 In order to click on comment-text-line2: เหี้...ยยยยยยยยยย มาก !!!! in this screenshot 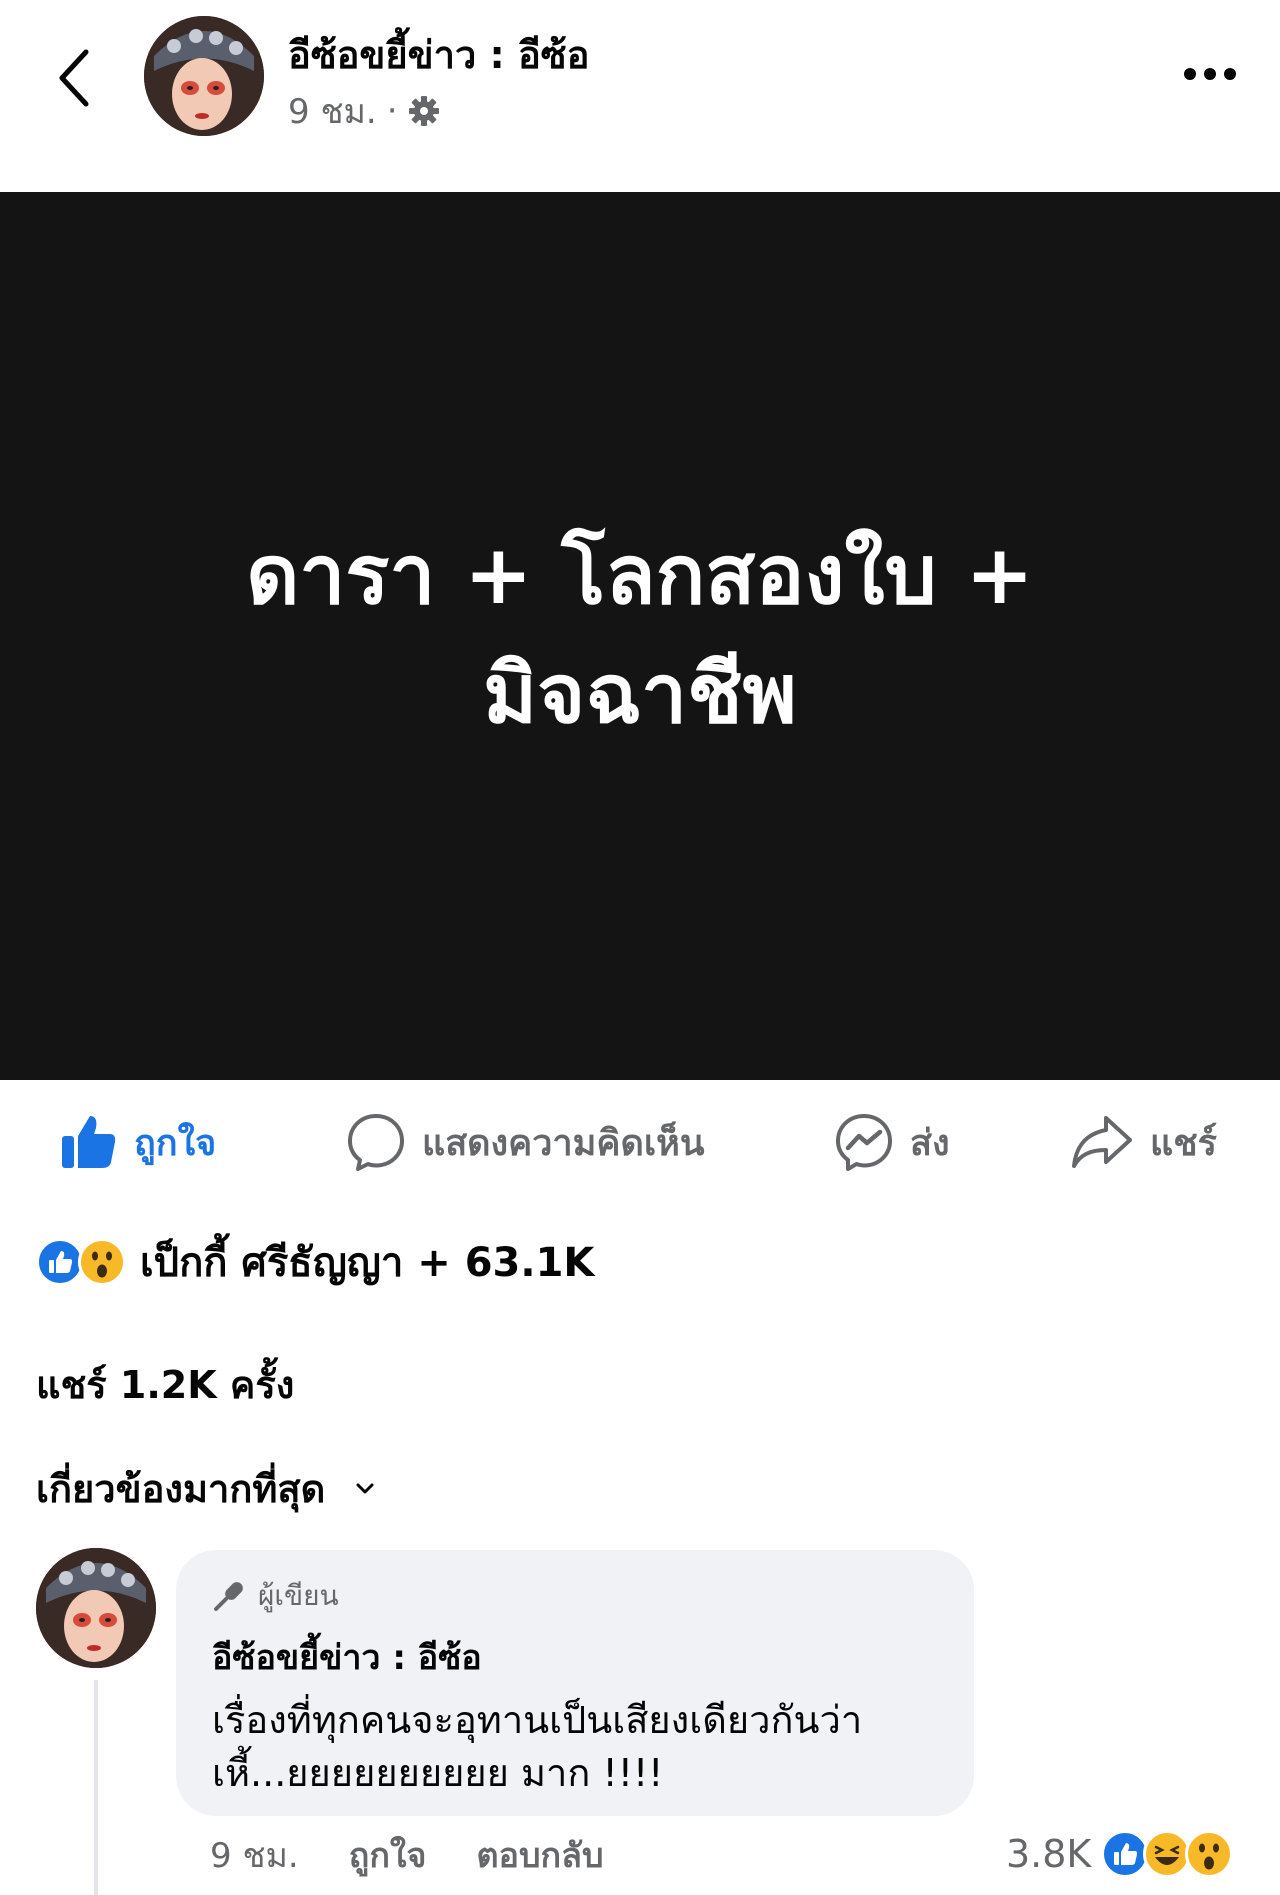, I will do `click(438, 1773)`.